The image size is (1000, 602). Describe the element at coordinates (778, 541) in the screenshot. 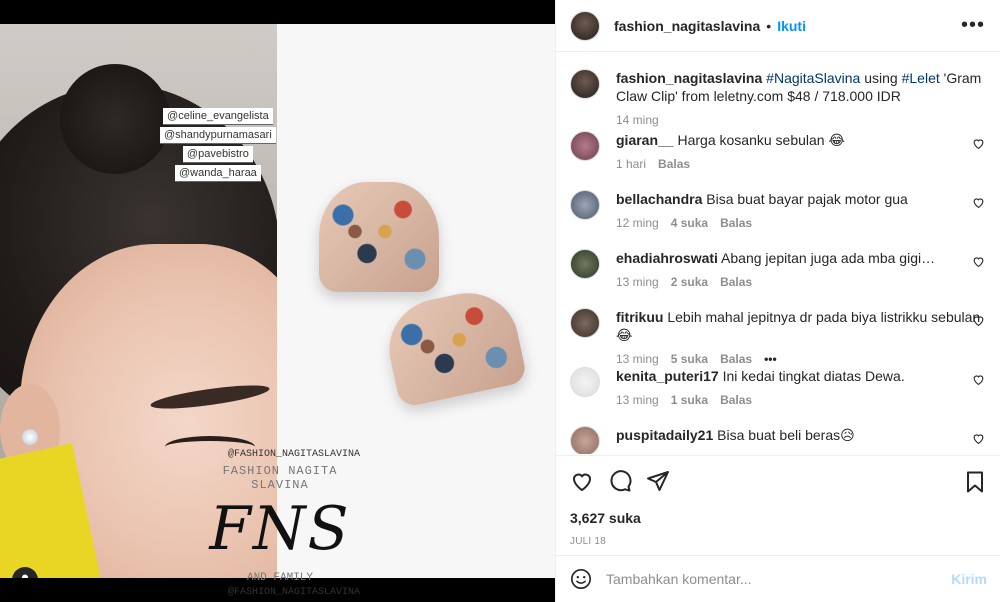

I see `post-date: JULI 18` at that location.